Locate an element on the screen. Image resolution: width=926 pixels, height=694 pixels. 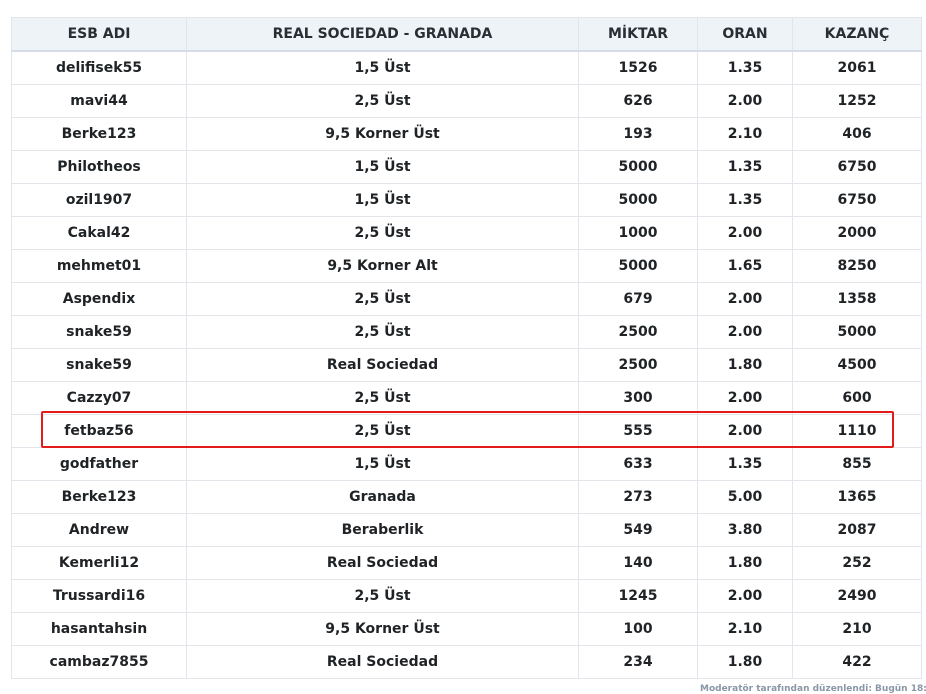
cell-username: snake59 is located at coordinates (99, 332).